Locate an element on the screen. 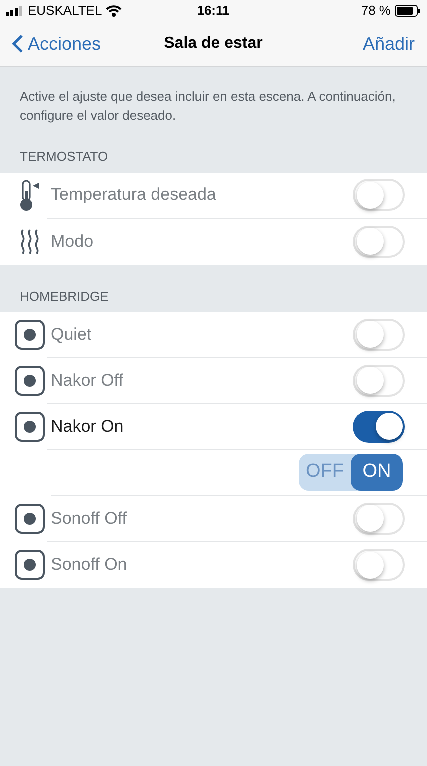  section-header: TERMOSTATO is located at coordinates (64, 157).